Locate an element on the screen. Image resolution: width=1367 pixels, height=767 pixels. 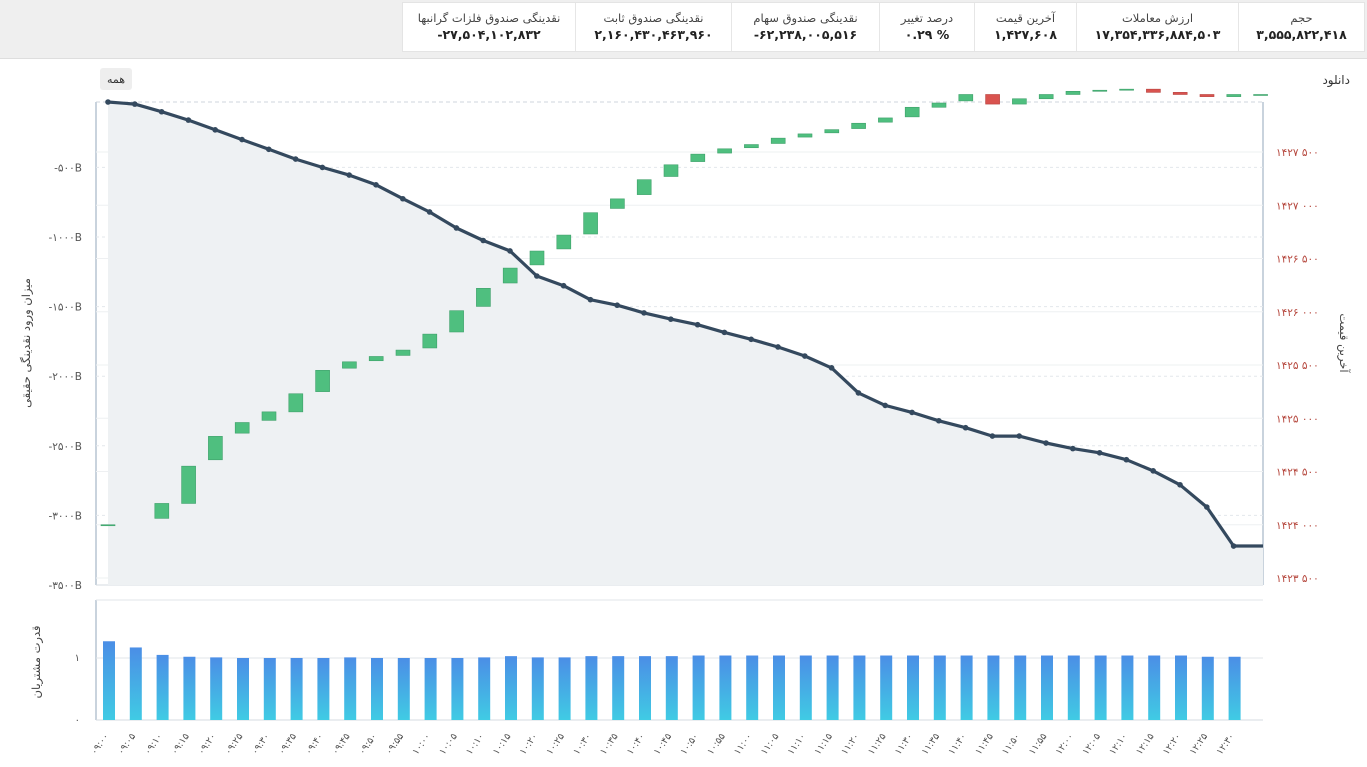
x-tick-label: ۱۱:۱۵ is located at coordinates (823, 744).